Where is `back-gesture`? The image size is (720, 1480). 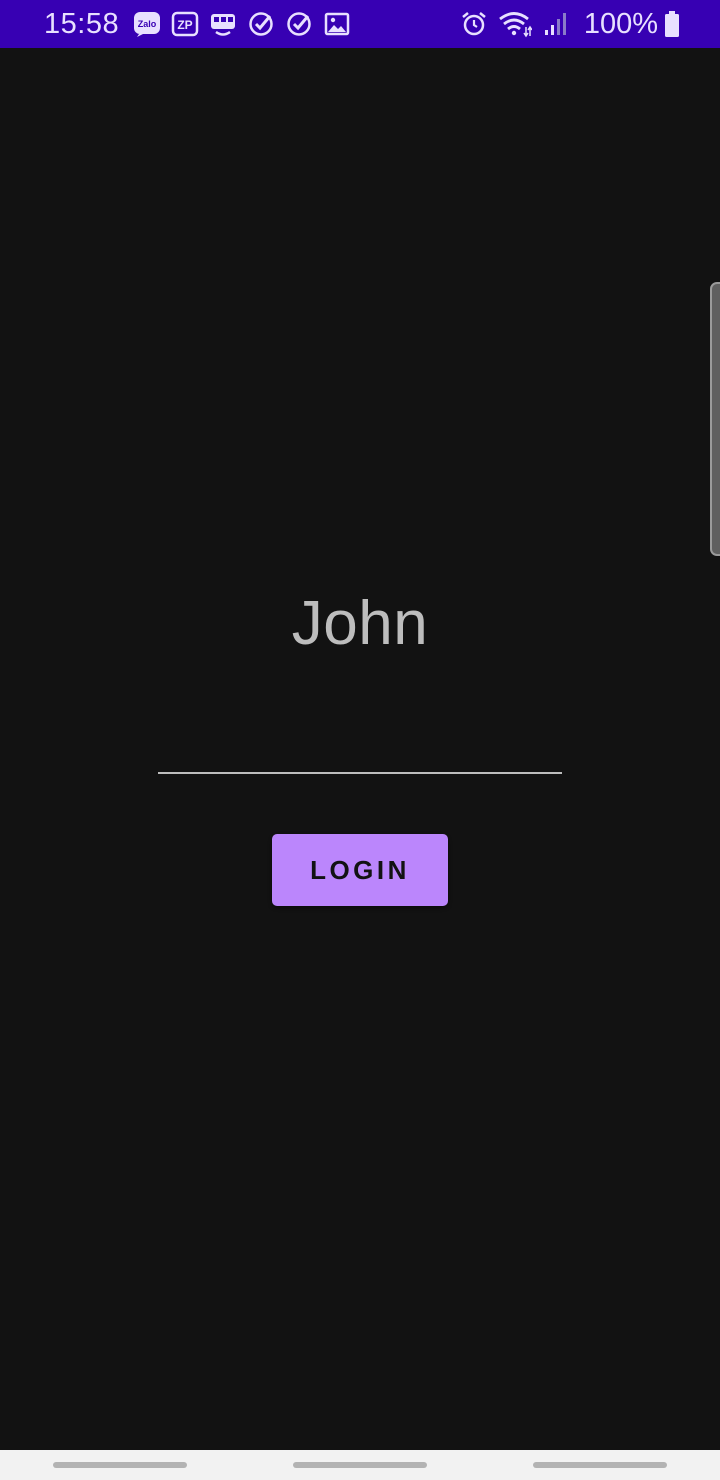
back-gesture is located at coordinates (600, 1465).